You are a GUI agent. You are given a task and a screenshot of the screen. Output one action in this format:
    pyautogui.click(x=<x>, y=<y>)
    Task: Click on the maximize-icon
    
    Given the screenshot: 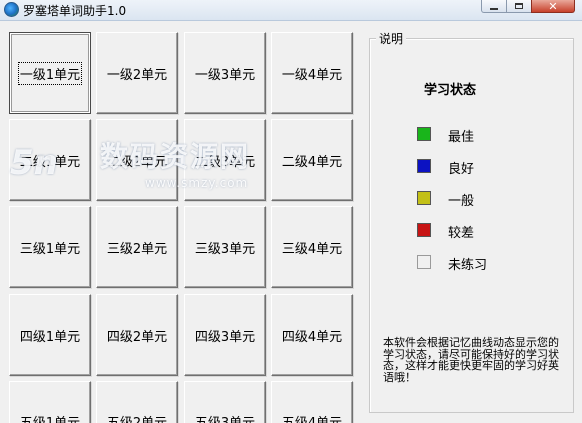 What is the action you would take?
    pyautogui.click(x=519, y=6)
    